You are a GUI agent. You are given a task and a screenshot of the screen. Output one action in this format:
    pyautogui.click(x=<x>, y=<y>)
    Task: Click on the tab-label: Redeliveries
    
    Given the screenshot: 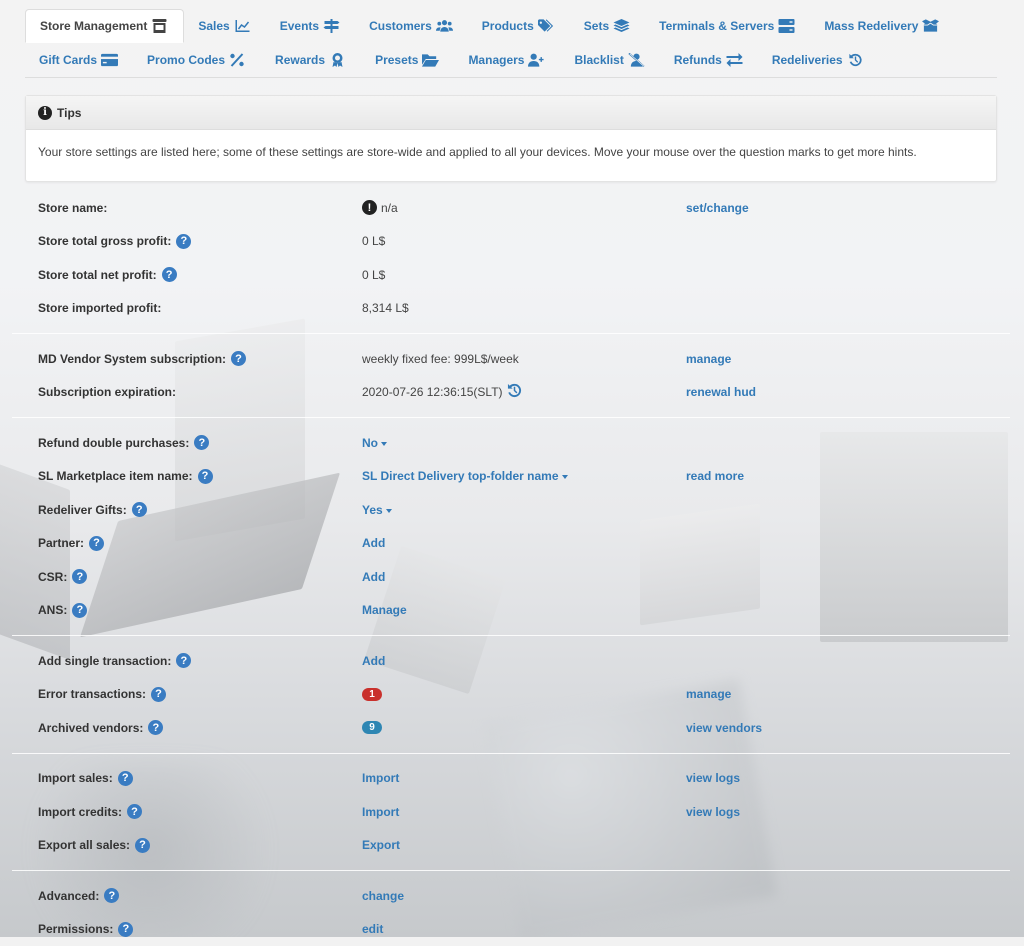 What is the action you would take?
    pyautogui.click(x=807, y=60)
    